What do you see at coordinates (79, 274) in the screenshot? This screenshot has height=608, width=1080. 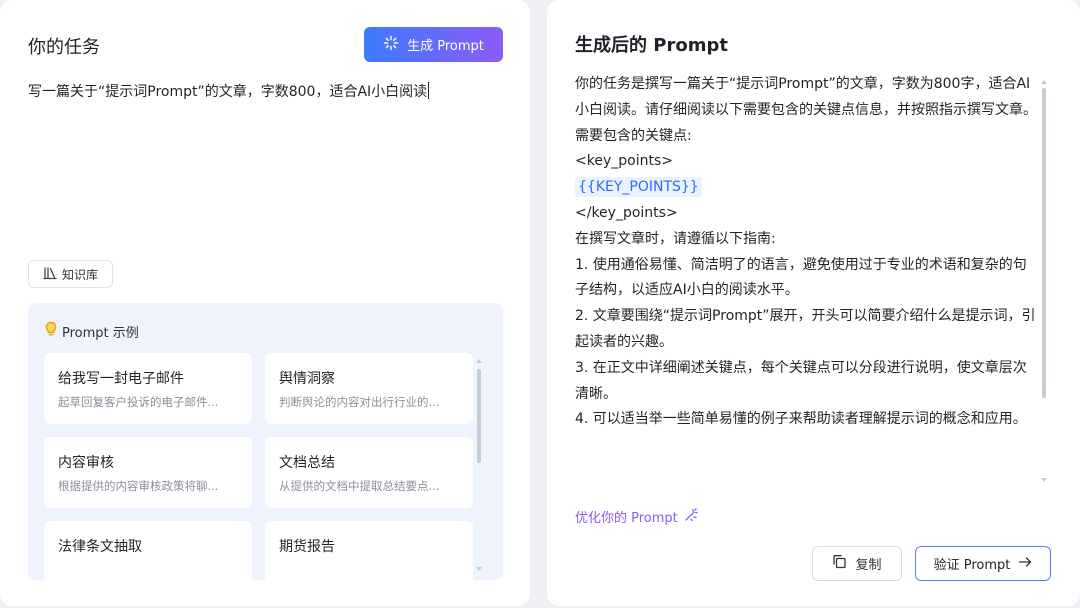 I see `knowledge-base-label: 知识库` at bounding box center [79, 274].